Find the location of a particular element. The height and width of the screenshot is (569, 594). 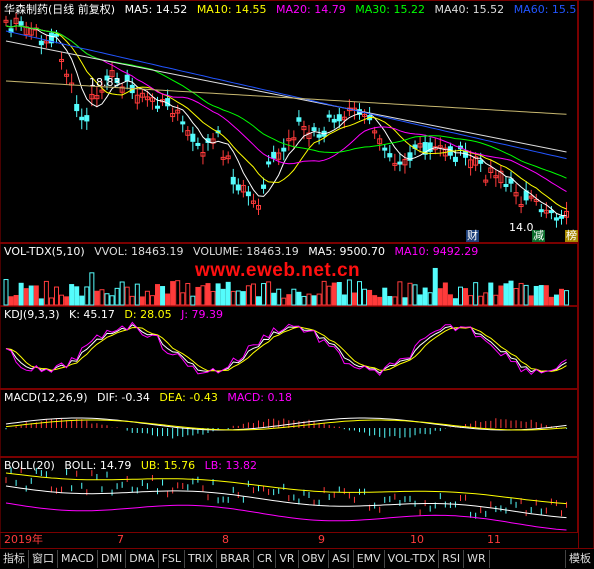

tab-window: 窗口 is located at coordinates (43, 559).